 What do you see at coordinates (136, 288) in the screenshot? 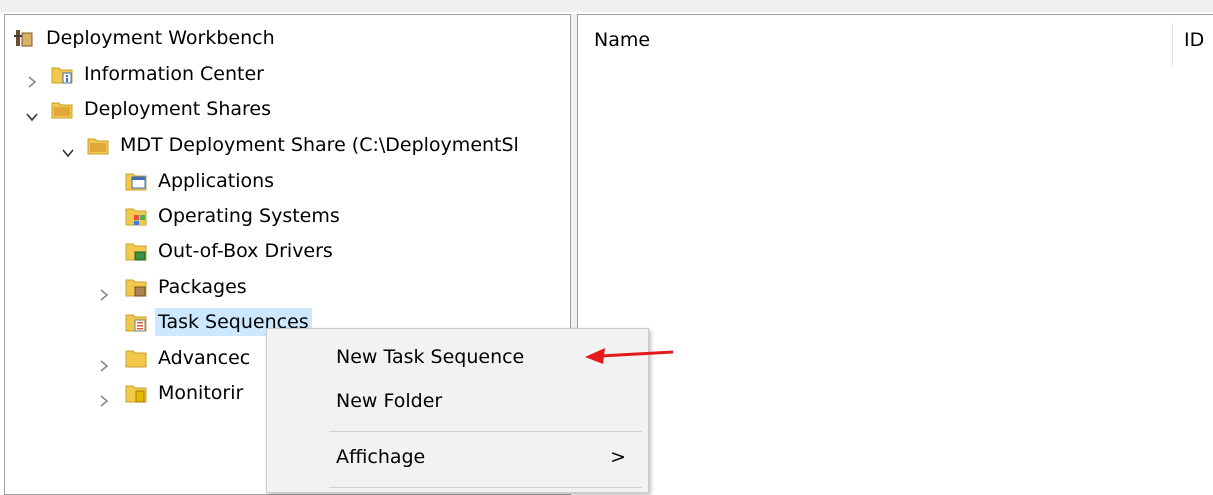
I see `packages-icon` at bounding box center [136, 288].